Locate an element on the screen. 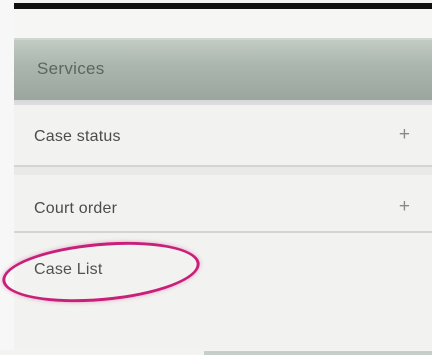  page-left-edge is located at coordinates (7, 175).